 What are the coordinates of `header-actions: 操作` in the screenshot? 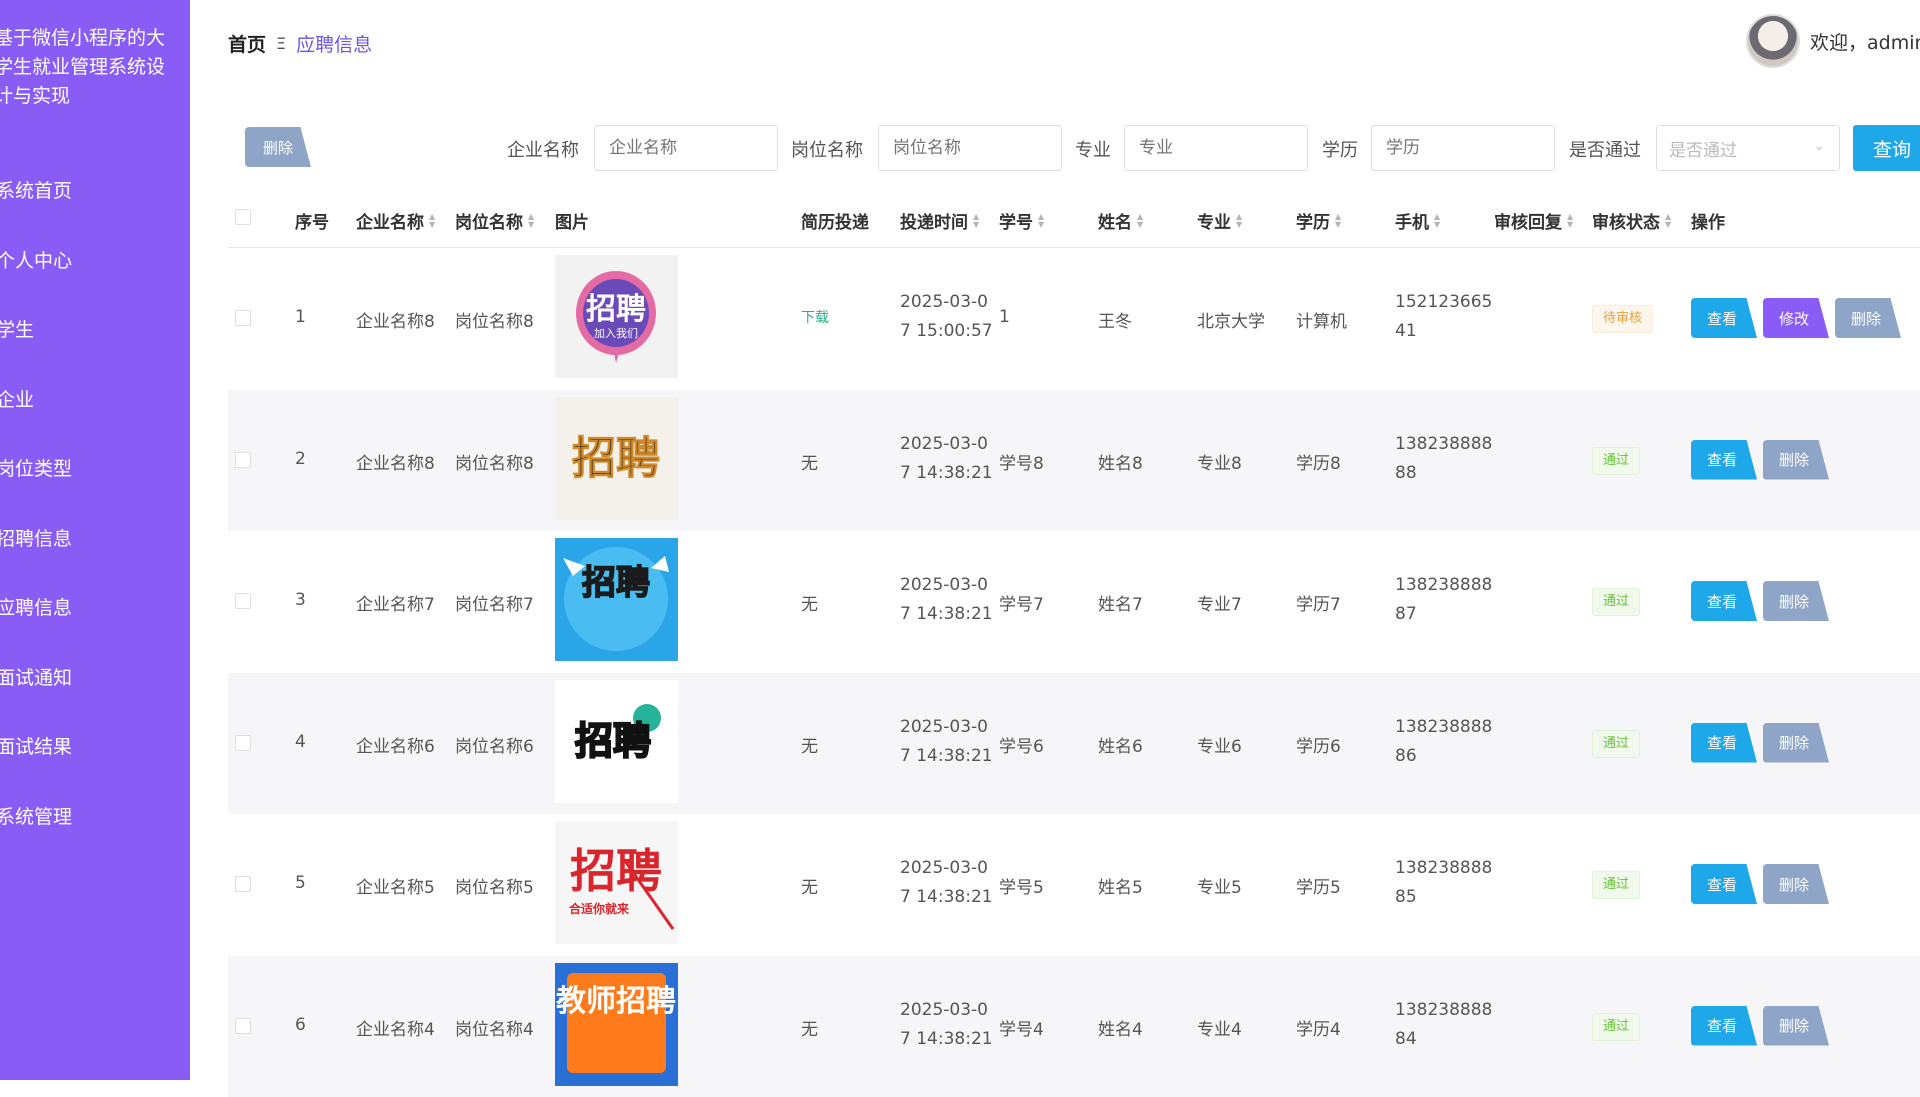 It's located at (1708, 220).